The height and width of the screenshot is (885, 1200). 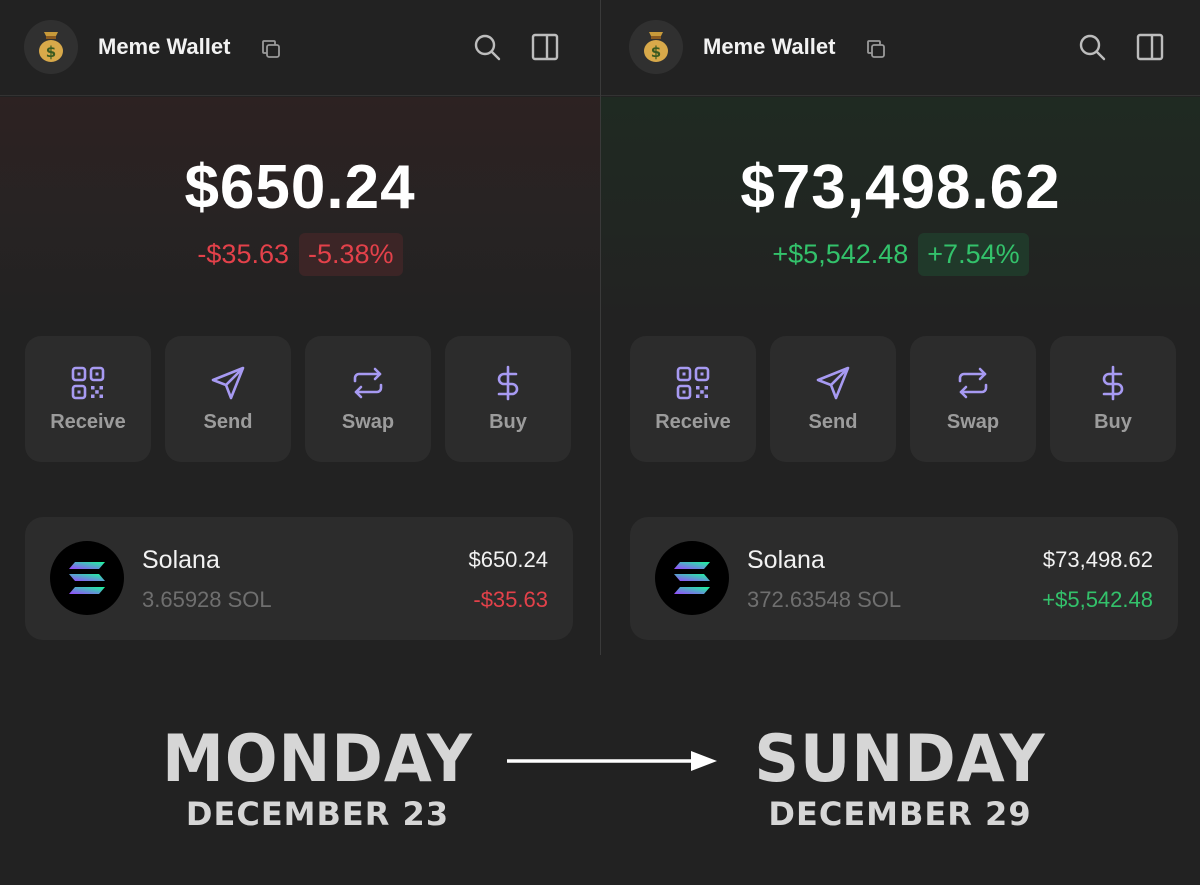 I want to click on to-date: DECEMBER 29, so click(x=900, y=814).